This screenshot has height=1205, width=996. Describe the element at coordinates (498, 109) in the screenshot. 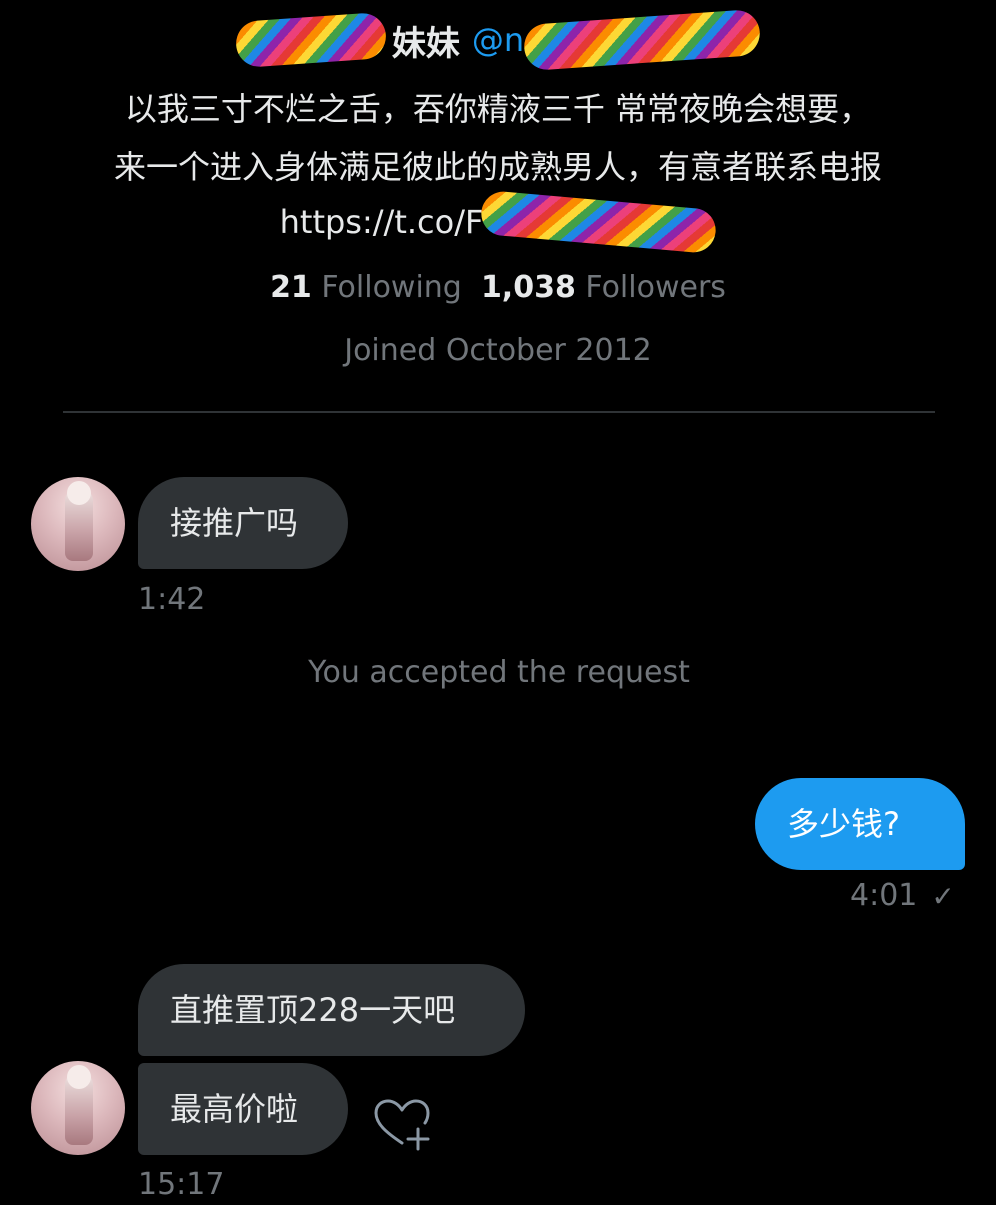

I see `profile-bio-line: 以我三寸不烂之舌，吞你精液三千 常常夜晚会想要，` at that location.